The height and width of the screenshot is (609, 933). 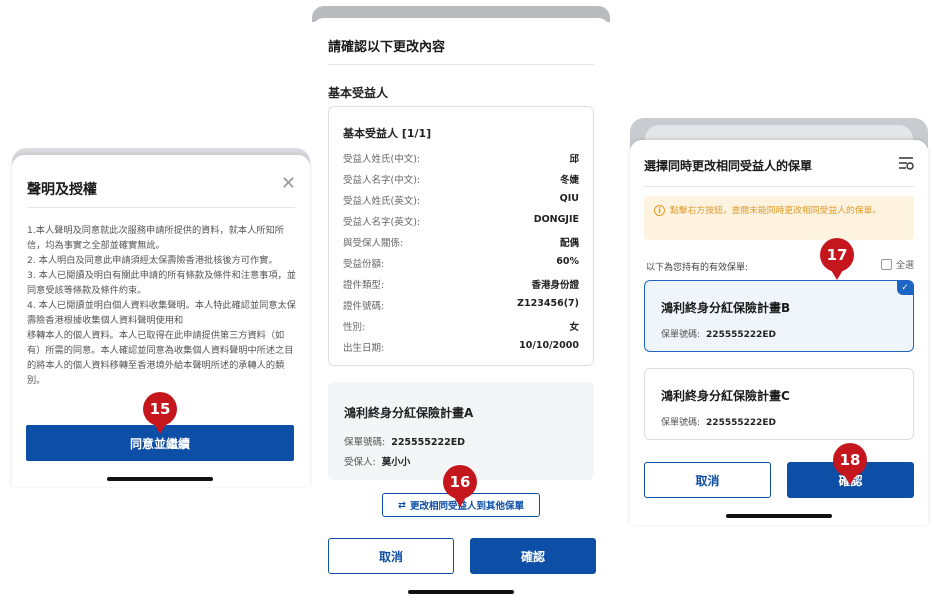 I want to click on field-label: 受益人名字(英文):, so click(x=382, y=222).